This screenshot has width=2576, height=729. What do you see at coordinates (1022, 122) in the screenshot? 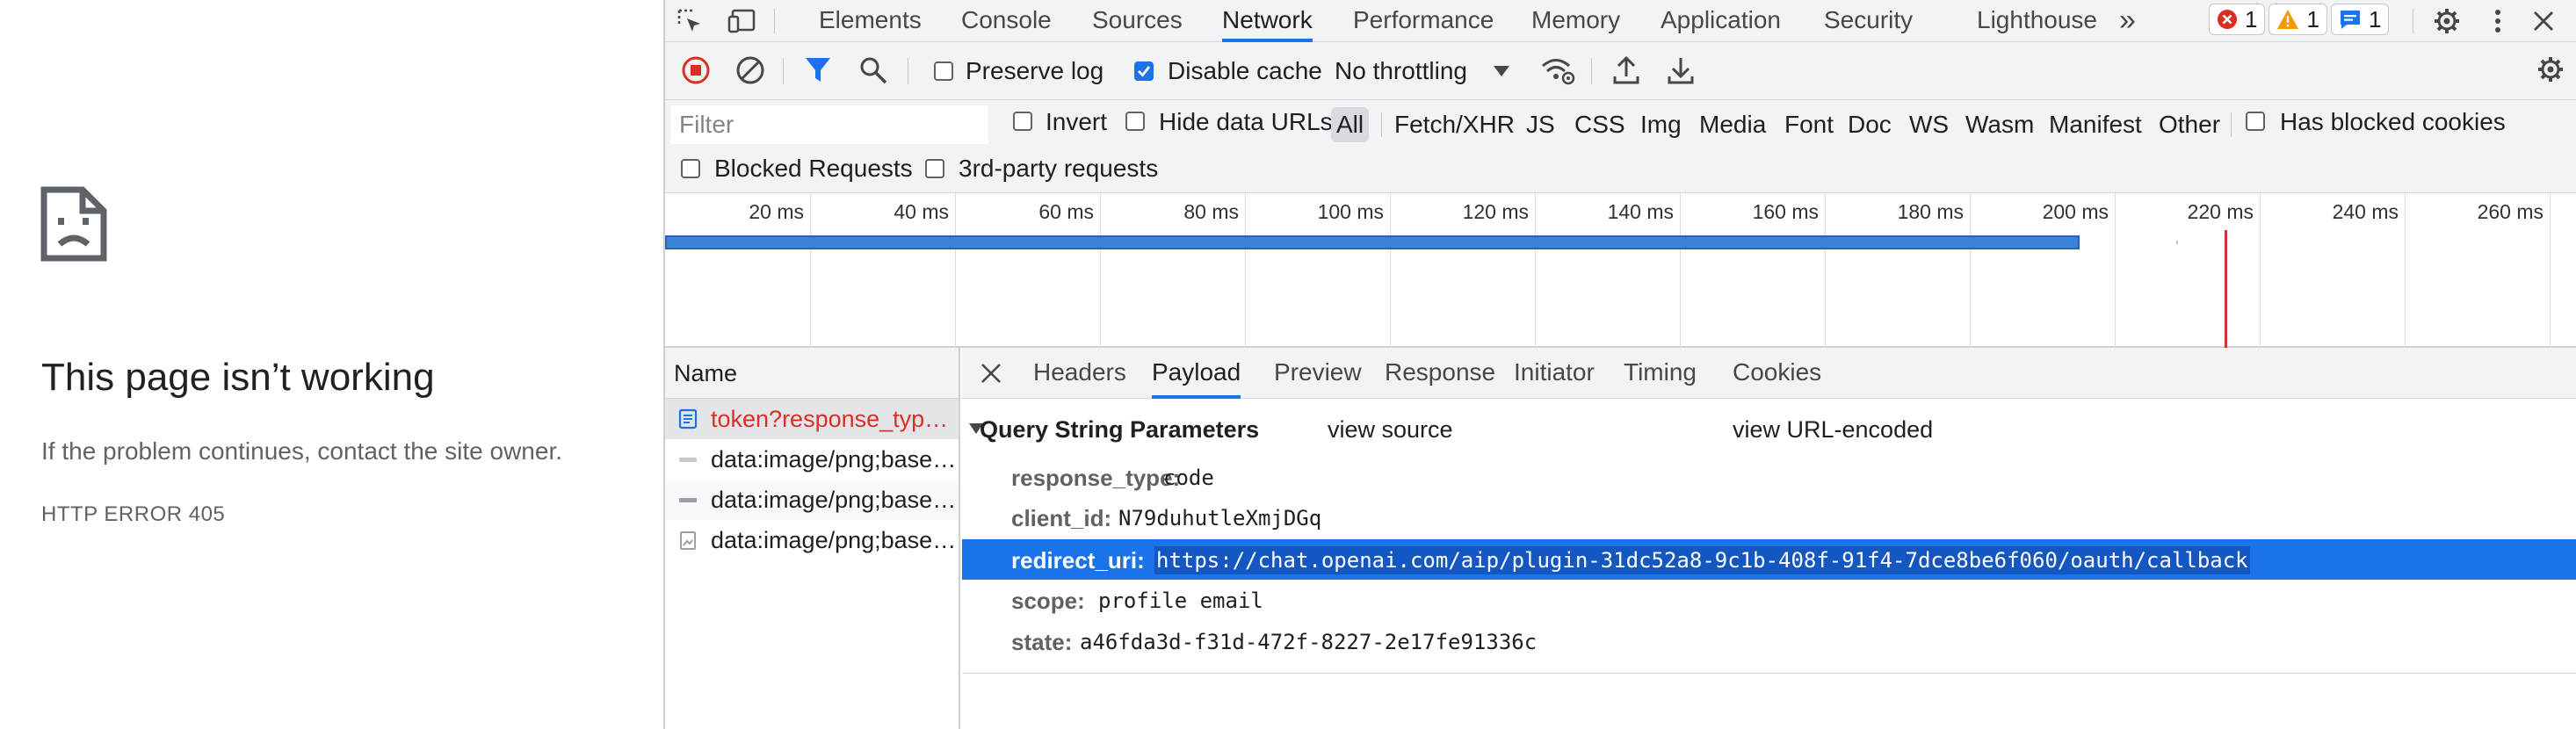
I see `invert-checkbox` at bounding box center [1022, 122].